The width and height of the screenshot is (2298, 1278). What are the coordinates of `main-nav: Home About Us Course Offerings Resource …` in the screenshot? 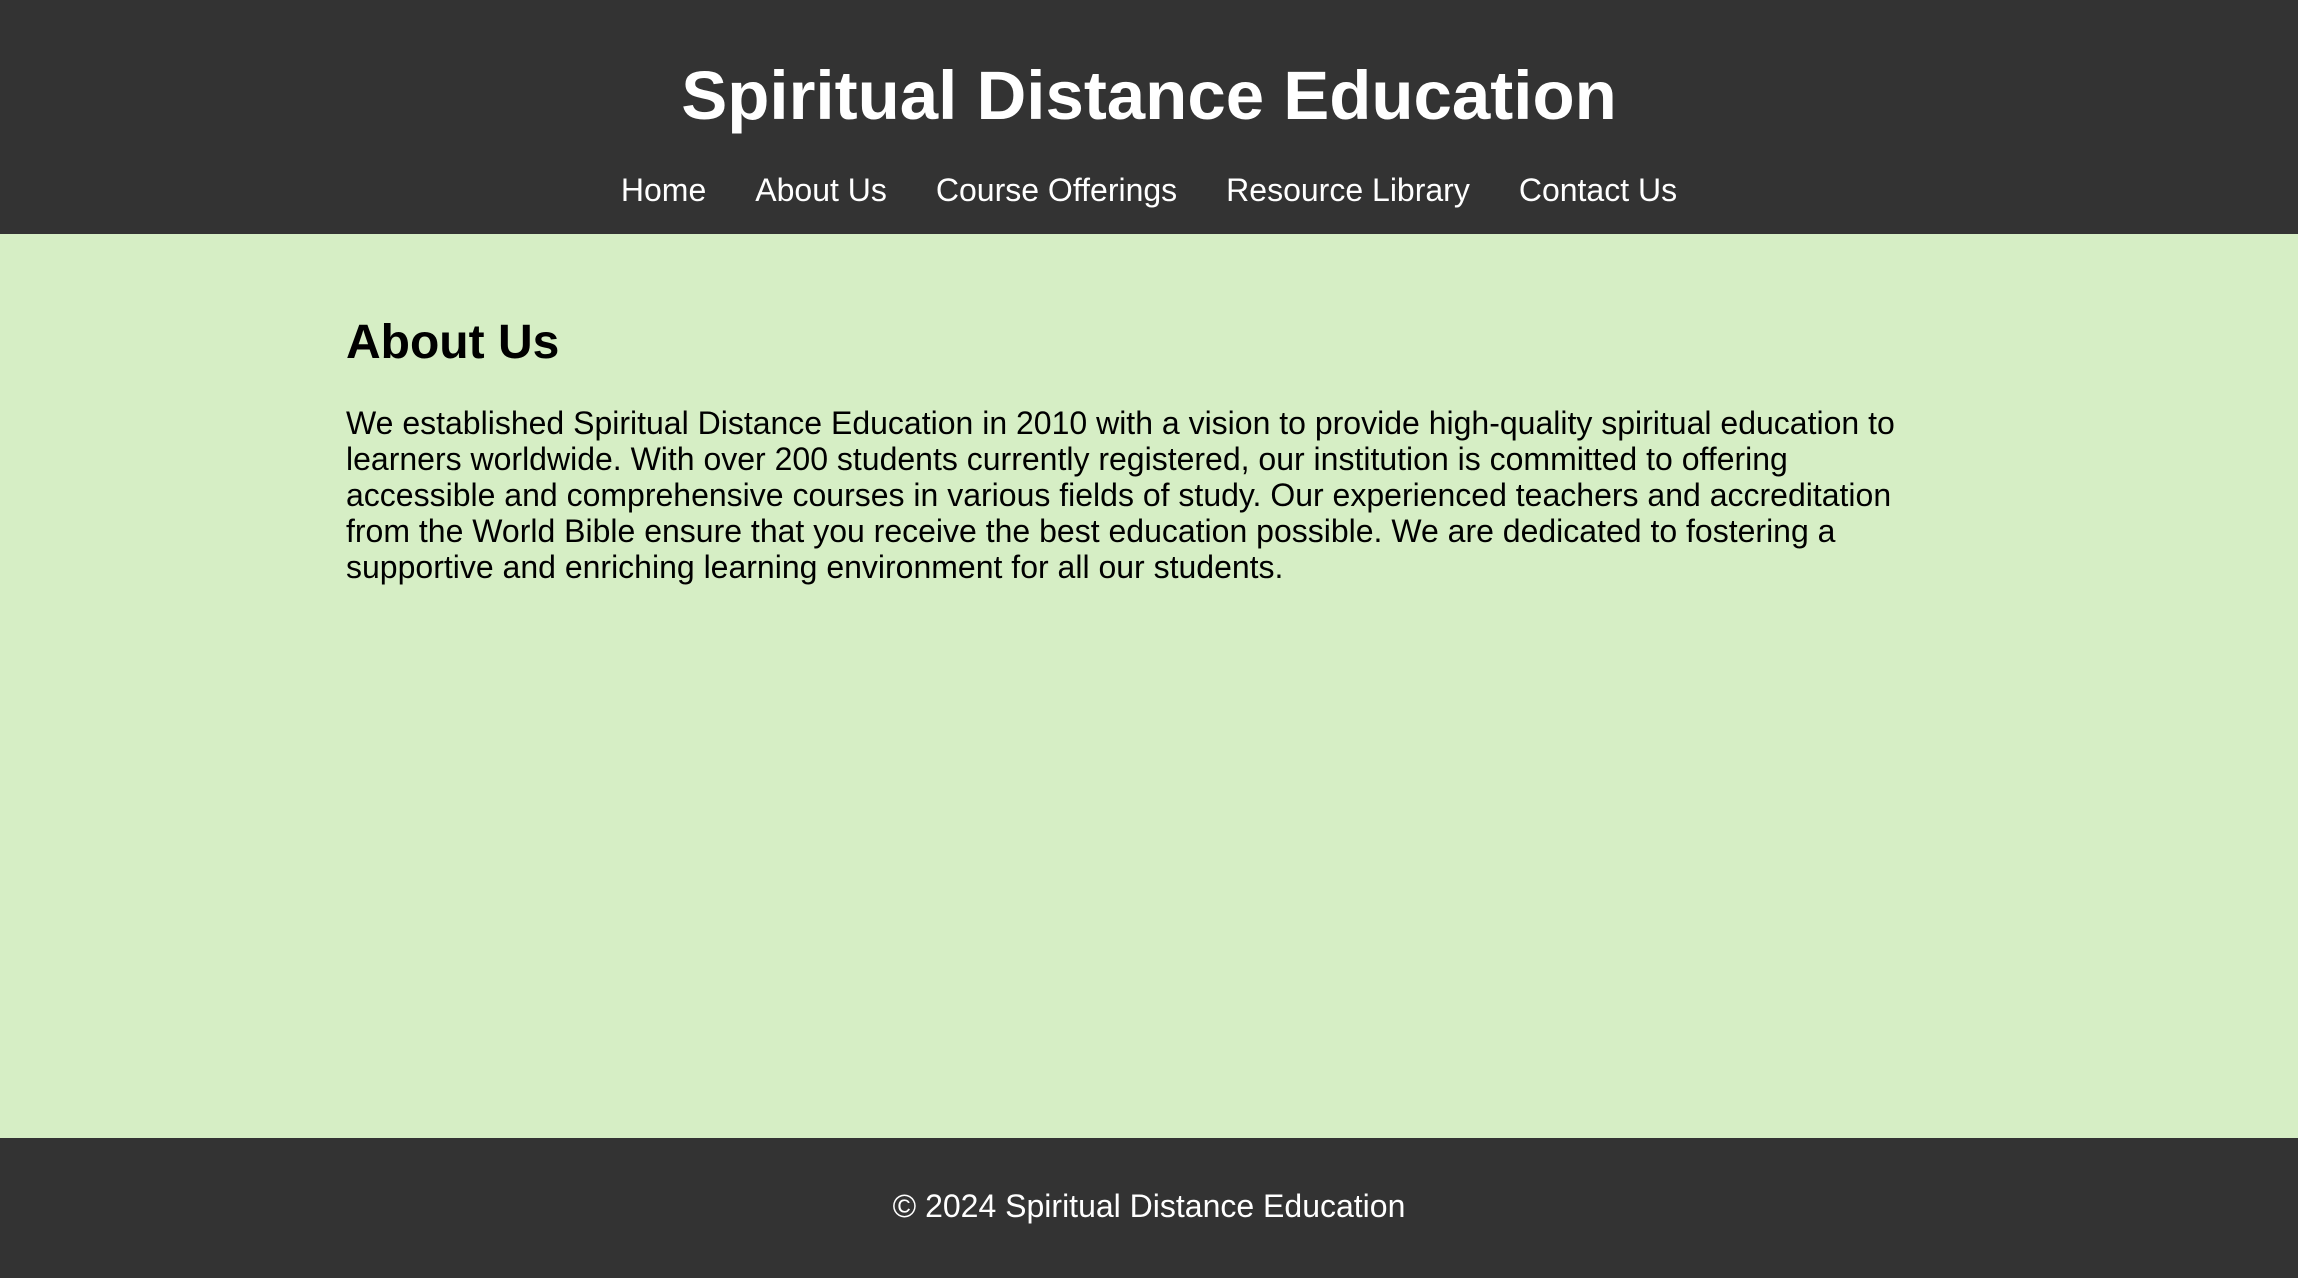 It's located at (1149, 190).